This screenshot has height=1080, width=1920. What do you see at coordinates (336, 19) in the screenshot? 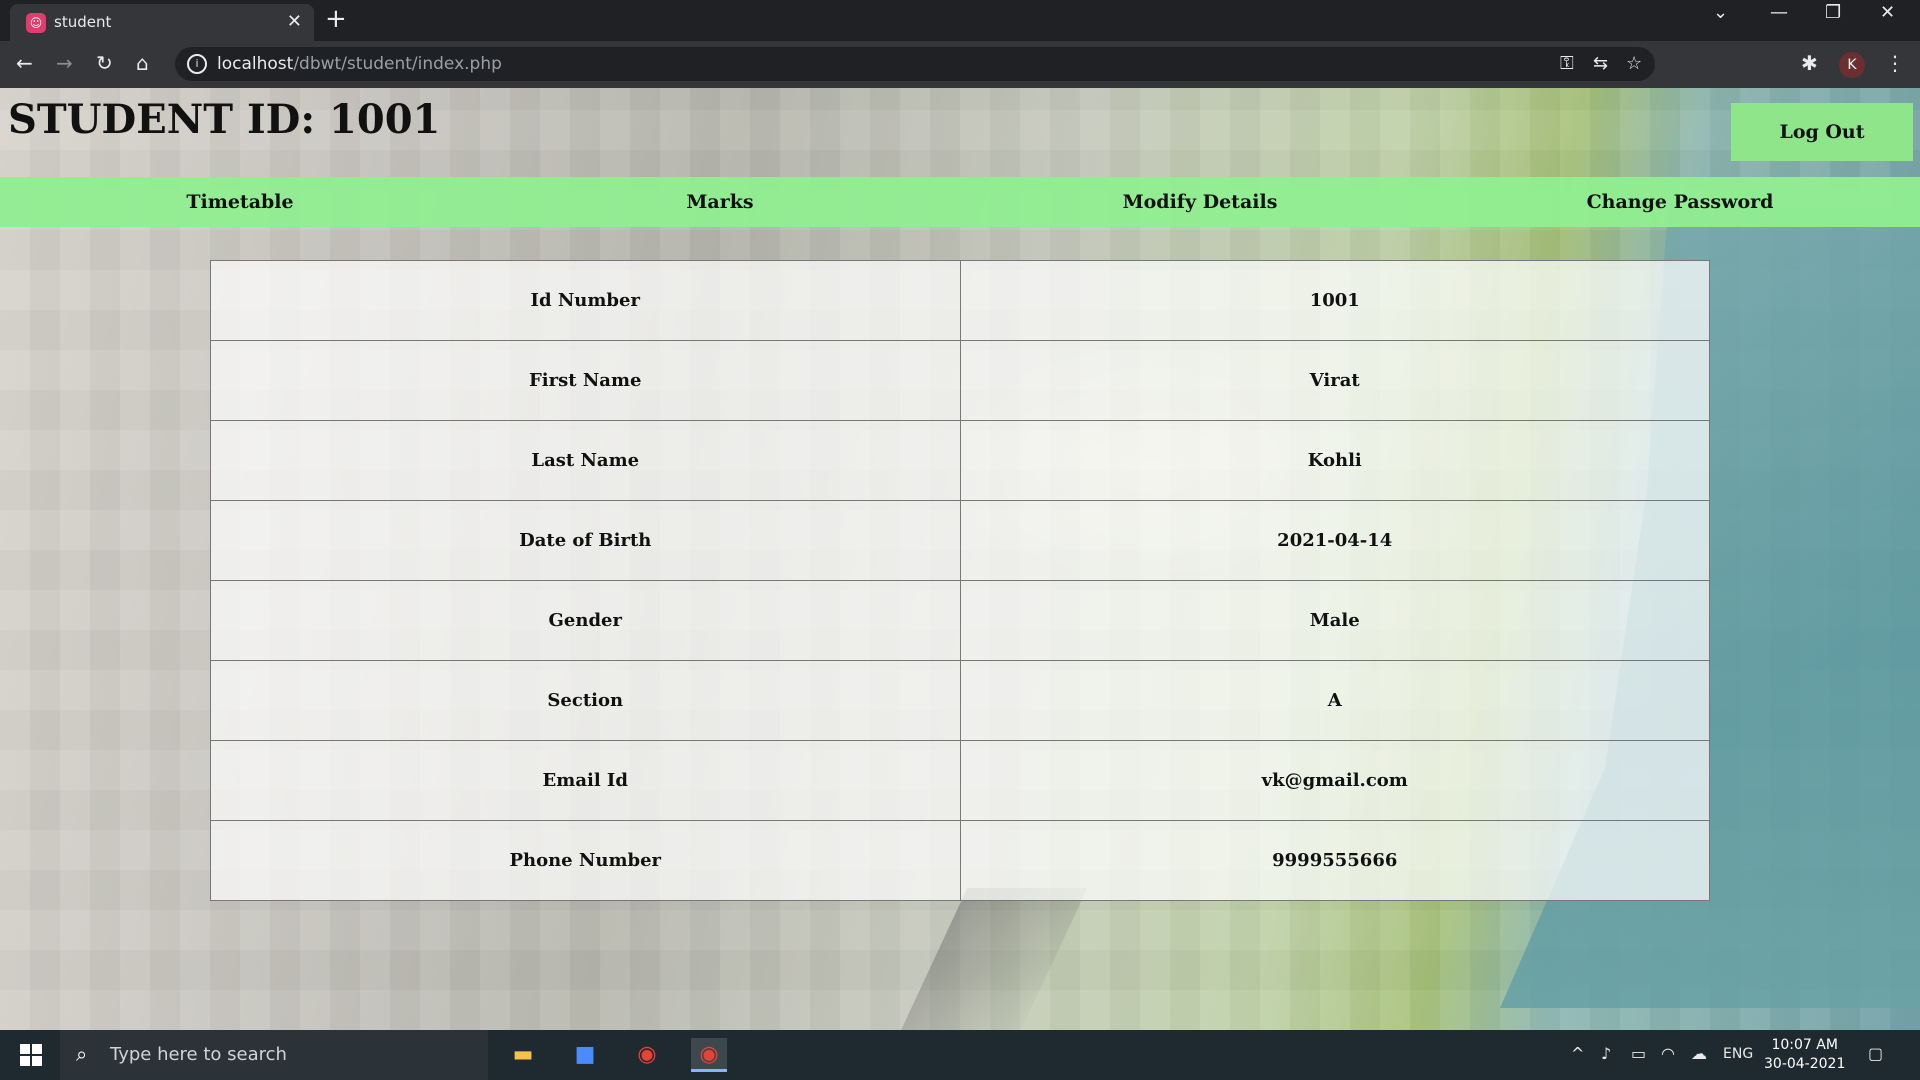
I see `new-tab-button: +` at bounding box center [336, 19].